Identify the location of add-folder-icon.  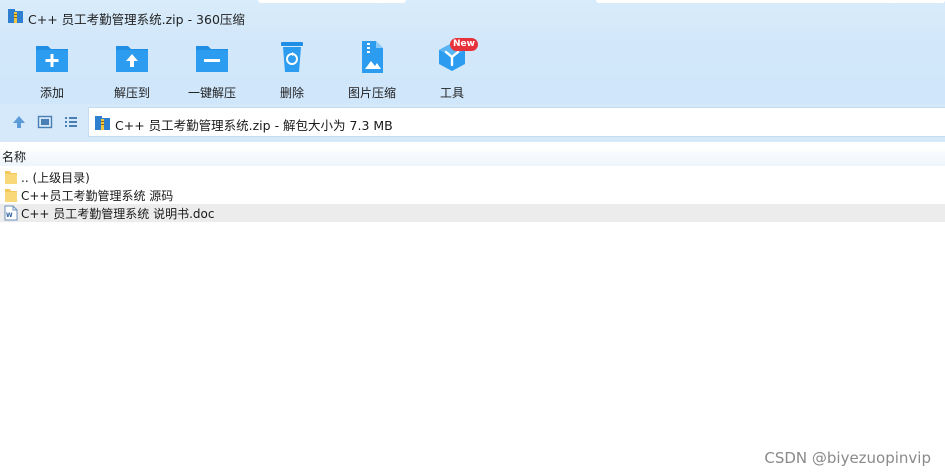
(52, 59).